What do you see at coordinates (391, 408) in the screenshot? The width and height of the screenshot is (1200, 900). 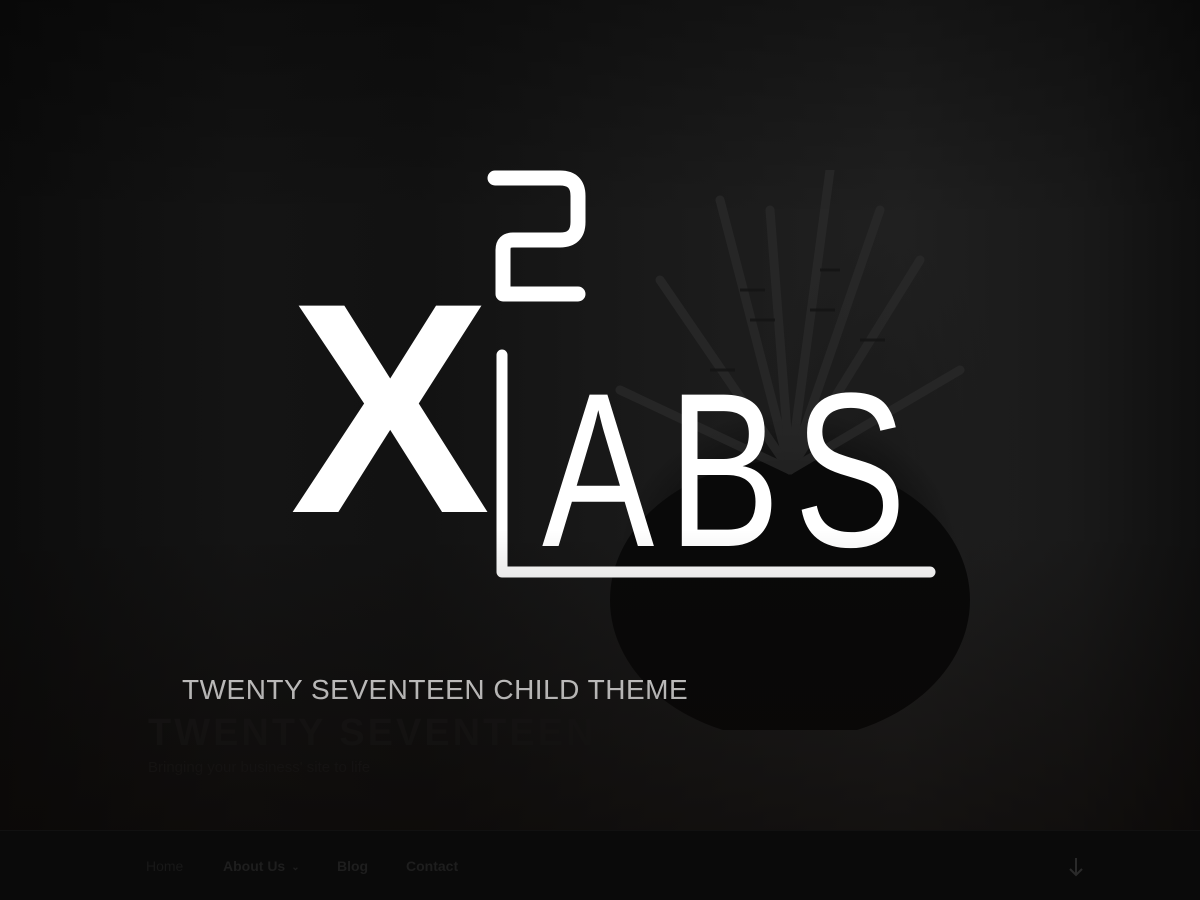 I see `logo-x: X` at bounding box center [391, 408].